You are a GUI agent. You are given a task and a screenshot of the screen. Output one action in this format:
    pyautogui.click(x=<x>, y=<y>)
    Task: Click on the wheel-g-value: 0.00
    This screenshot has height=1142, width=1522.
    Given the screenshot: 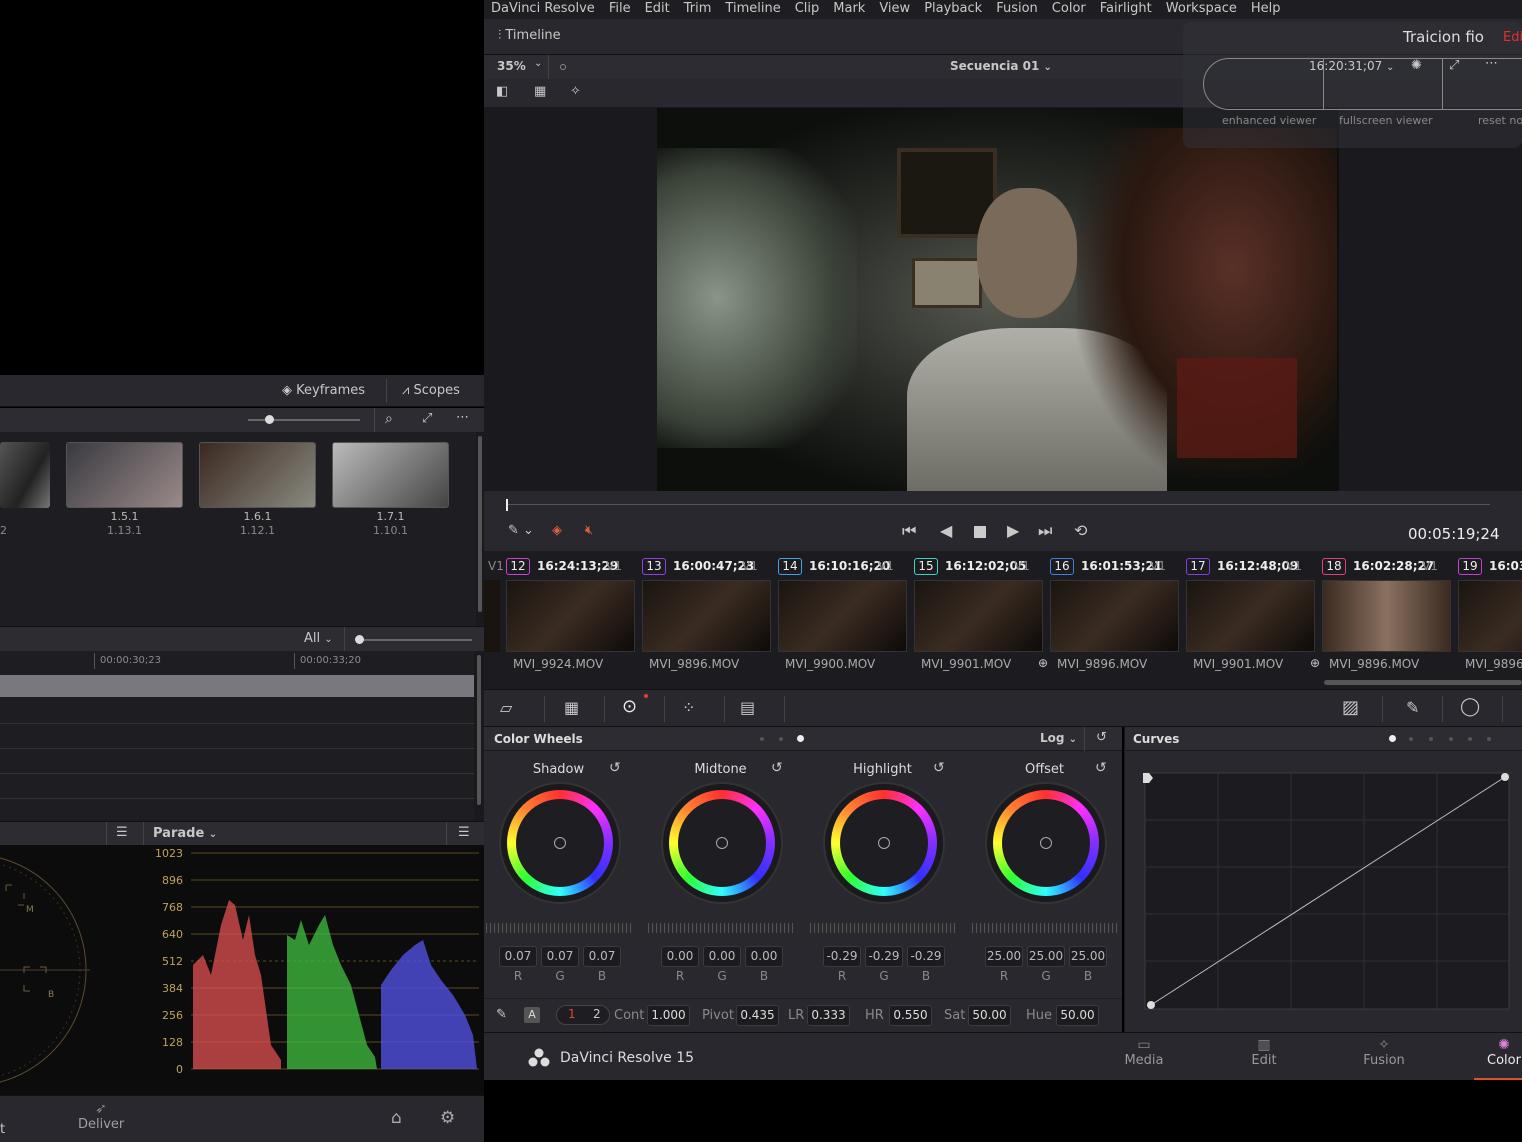 What is the action you would take?
    pyautogui.click(x=722, y=956)
    